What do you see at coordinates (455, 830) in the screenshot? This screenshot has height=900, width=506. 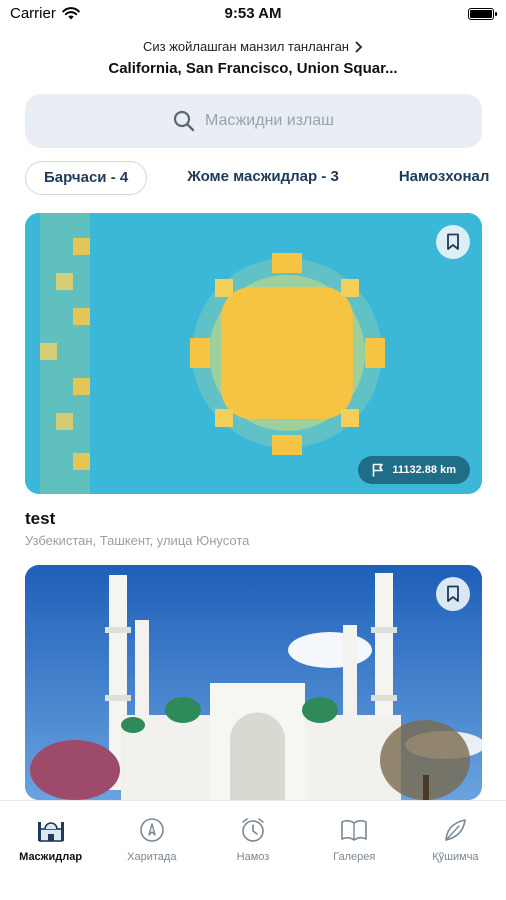 I see `leaf-icon` at bounding box center [455, 830].